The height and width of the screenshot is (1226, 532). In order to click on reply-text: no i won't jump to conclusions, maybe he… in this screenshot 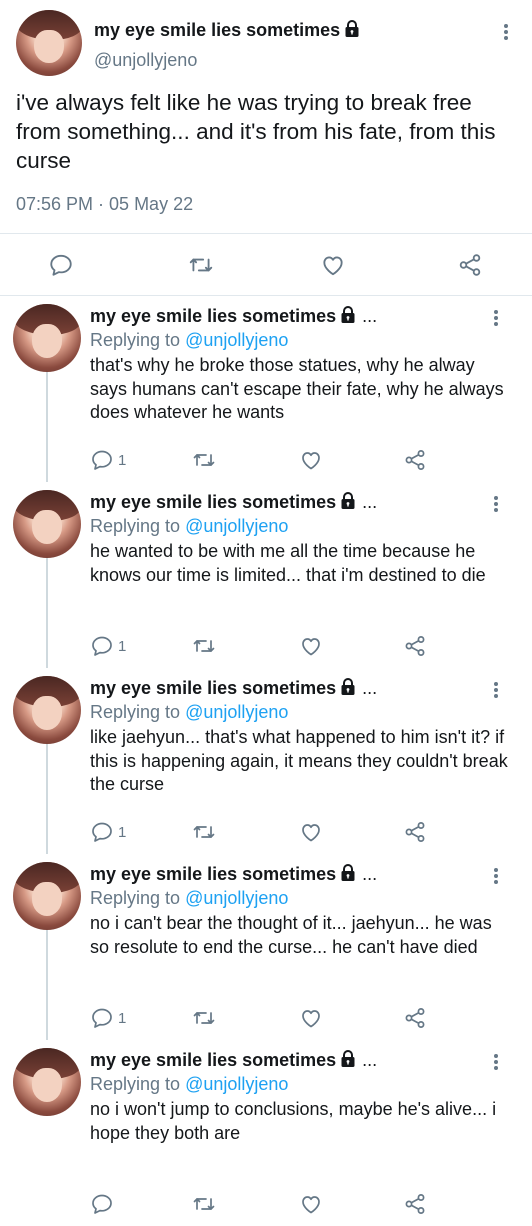, I will do `click(293, 1121)`.